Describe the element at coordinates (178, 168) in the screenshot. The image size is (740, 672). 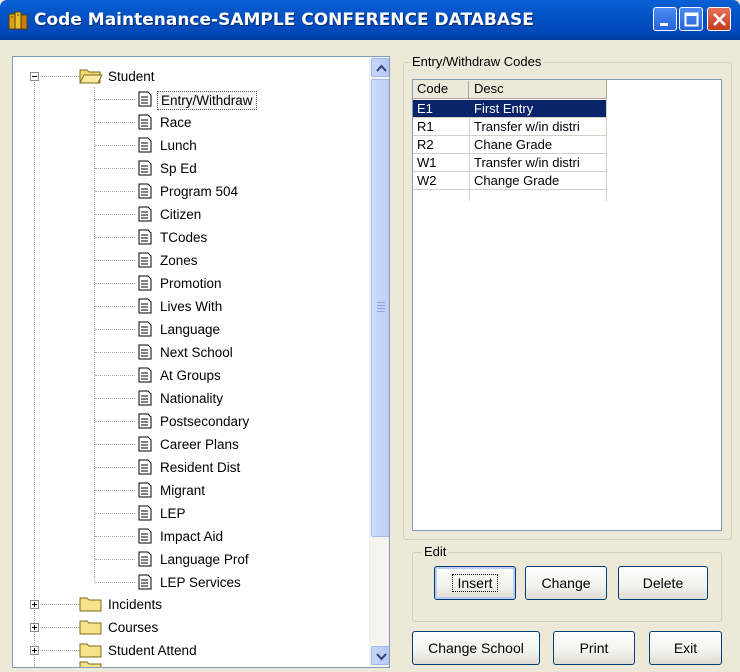
I see `tree-leaf-label: Sp Ed` at that location.